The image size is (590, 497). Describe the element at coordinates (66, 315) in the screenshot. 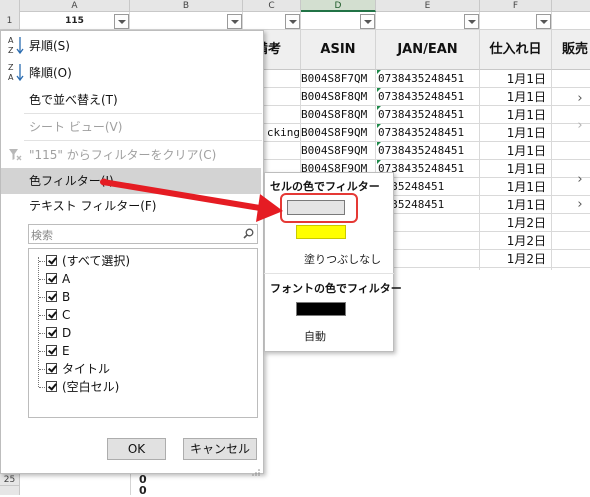

I see `filter-value-item: C` at that location.